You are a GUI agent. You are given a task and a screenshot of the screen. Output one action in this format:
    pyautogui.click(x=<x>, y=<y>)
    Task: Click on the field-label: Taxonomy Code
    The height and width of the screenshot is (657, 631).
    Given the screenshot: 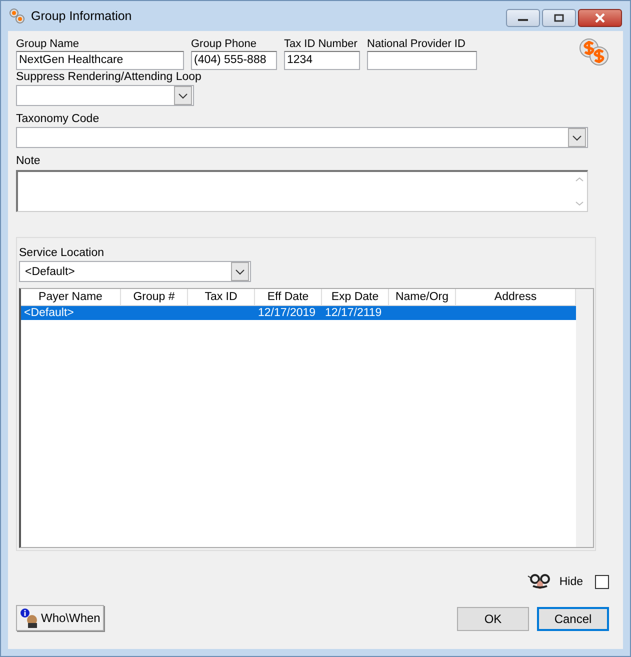 What is the action you would take?
    pyautogui.click(x=58, y=119)
    